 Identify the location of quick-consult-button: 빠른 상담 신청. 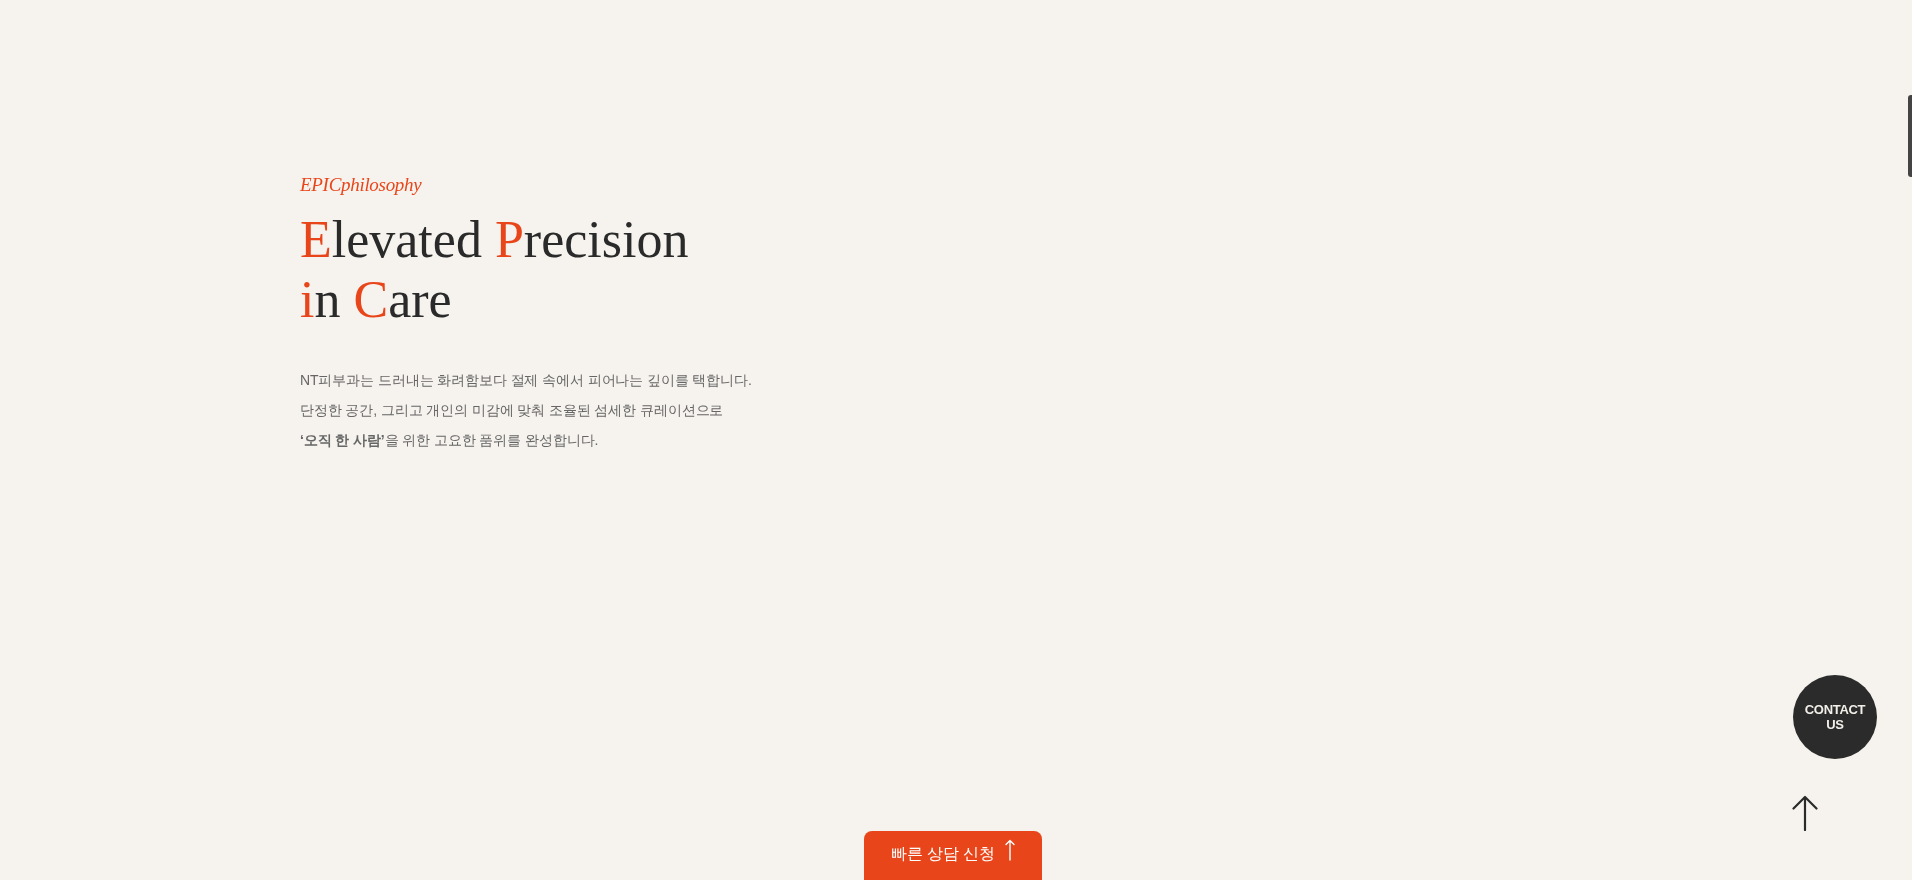
(953, 855).